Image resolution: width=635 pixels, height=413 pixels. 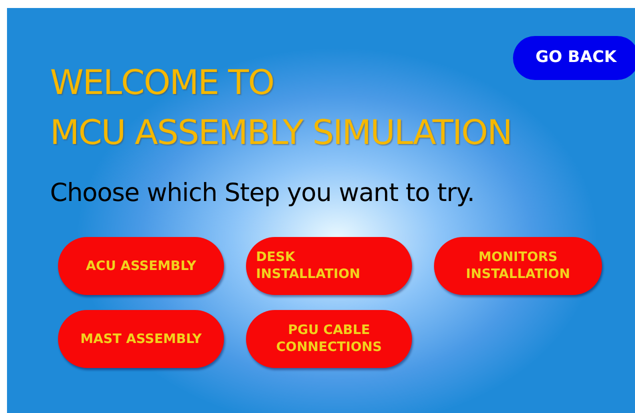 What do you see at coordinates (162, 83) in the screenshot?
I see `title-text: WELCOME TO` at bounding box center [162, 83].